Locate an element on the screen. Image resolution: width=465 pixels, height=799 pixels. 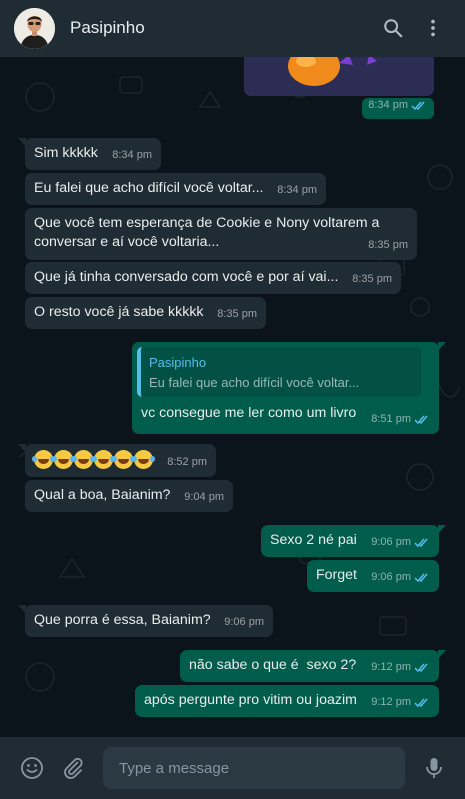
mic-icon is located at coordinates (434, 768).